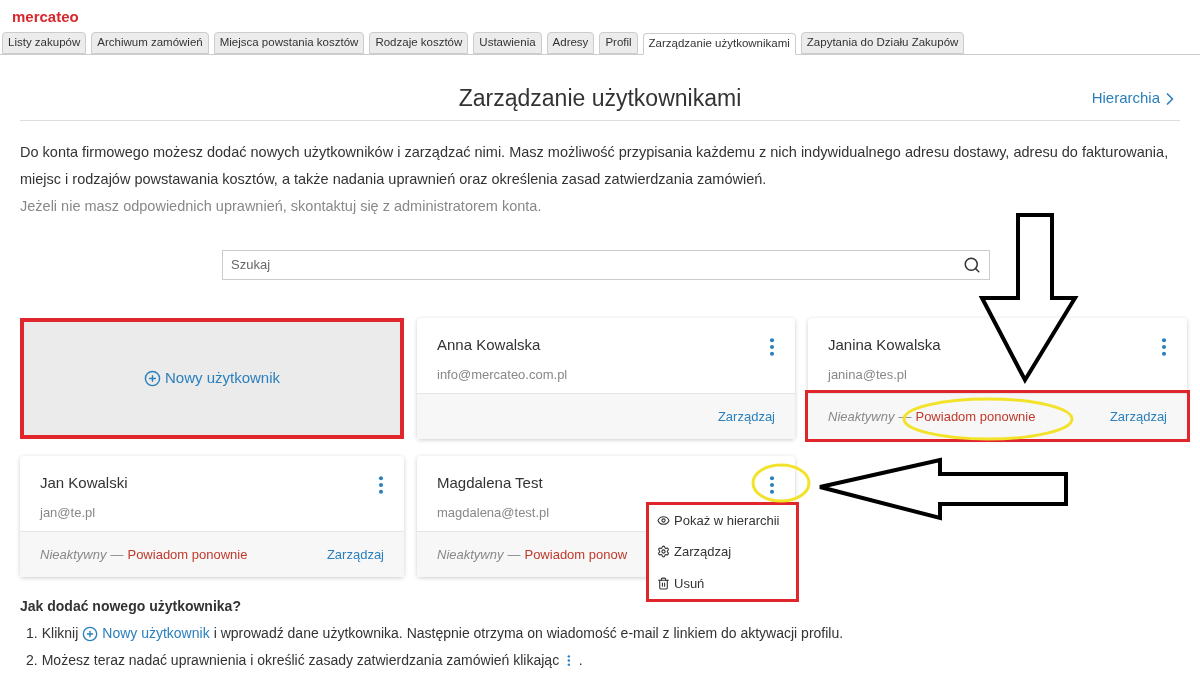 This screenshot has width=1200, height=675. Describe the element at coordinates (1135, 98) in the screenshot. I see `hierarchy-link: Hierarchia` at that location.